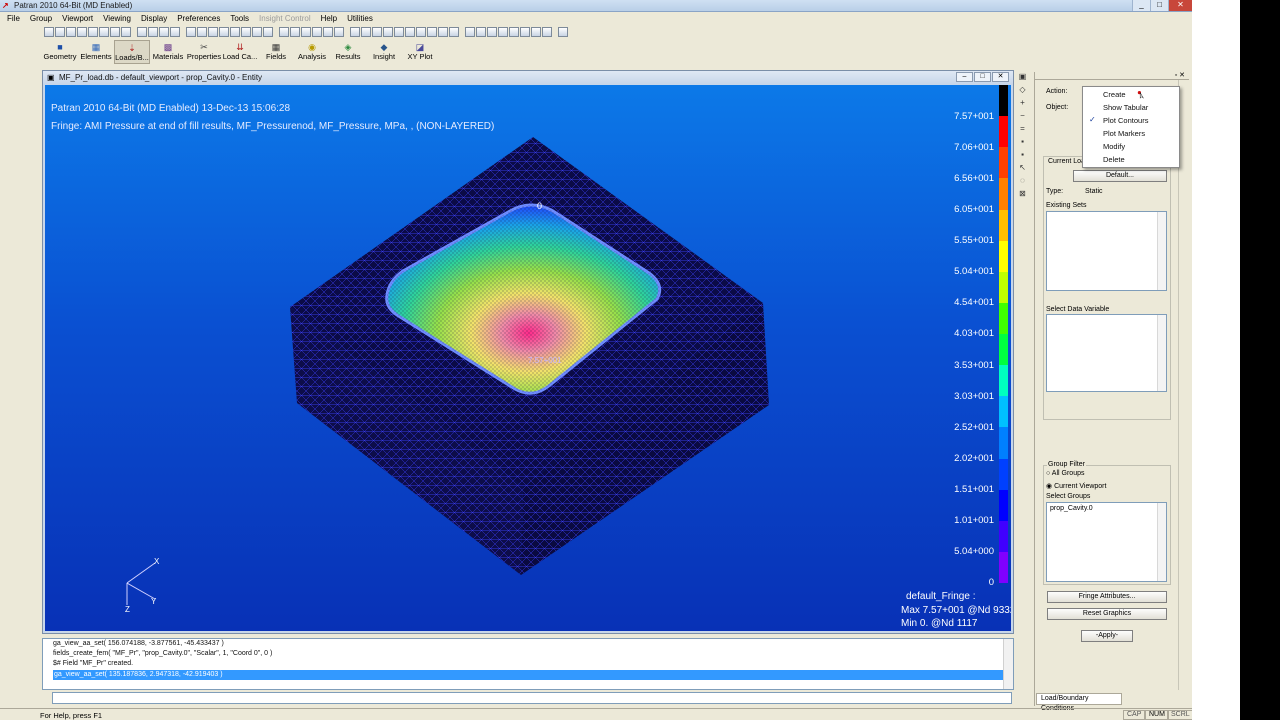  What do you see at coordinates (126, 32) in the screenshot?
I see `refresh-icon` at bounding box center [126, 32].